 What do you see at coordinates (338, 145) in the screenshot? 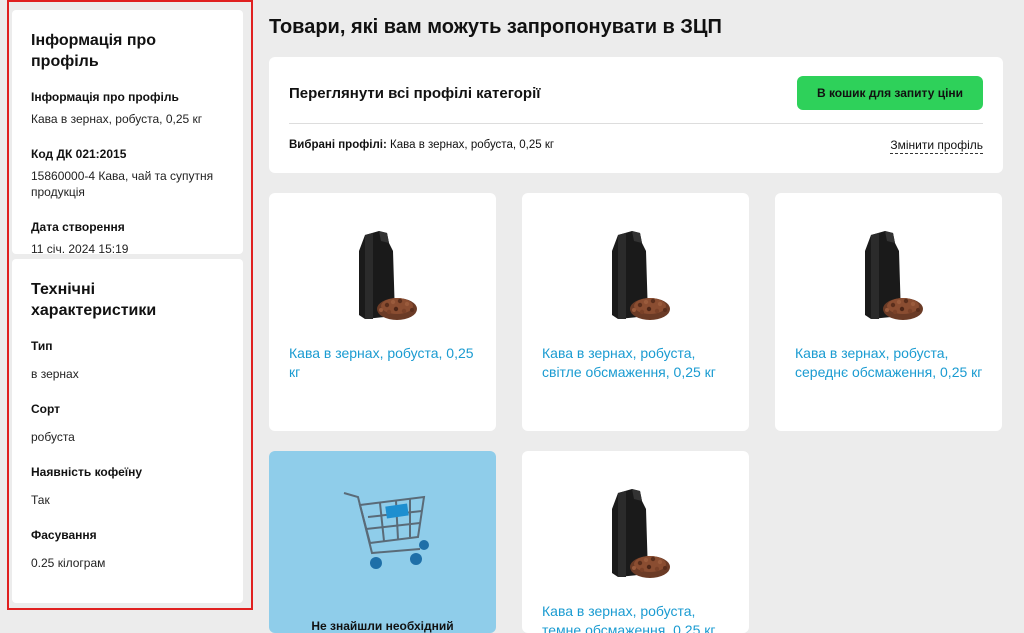
I see `selected-profiles-label: Вибрані профілі:` at bounding box center [338, 145].